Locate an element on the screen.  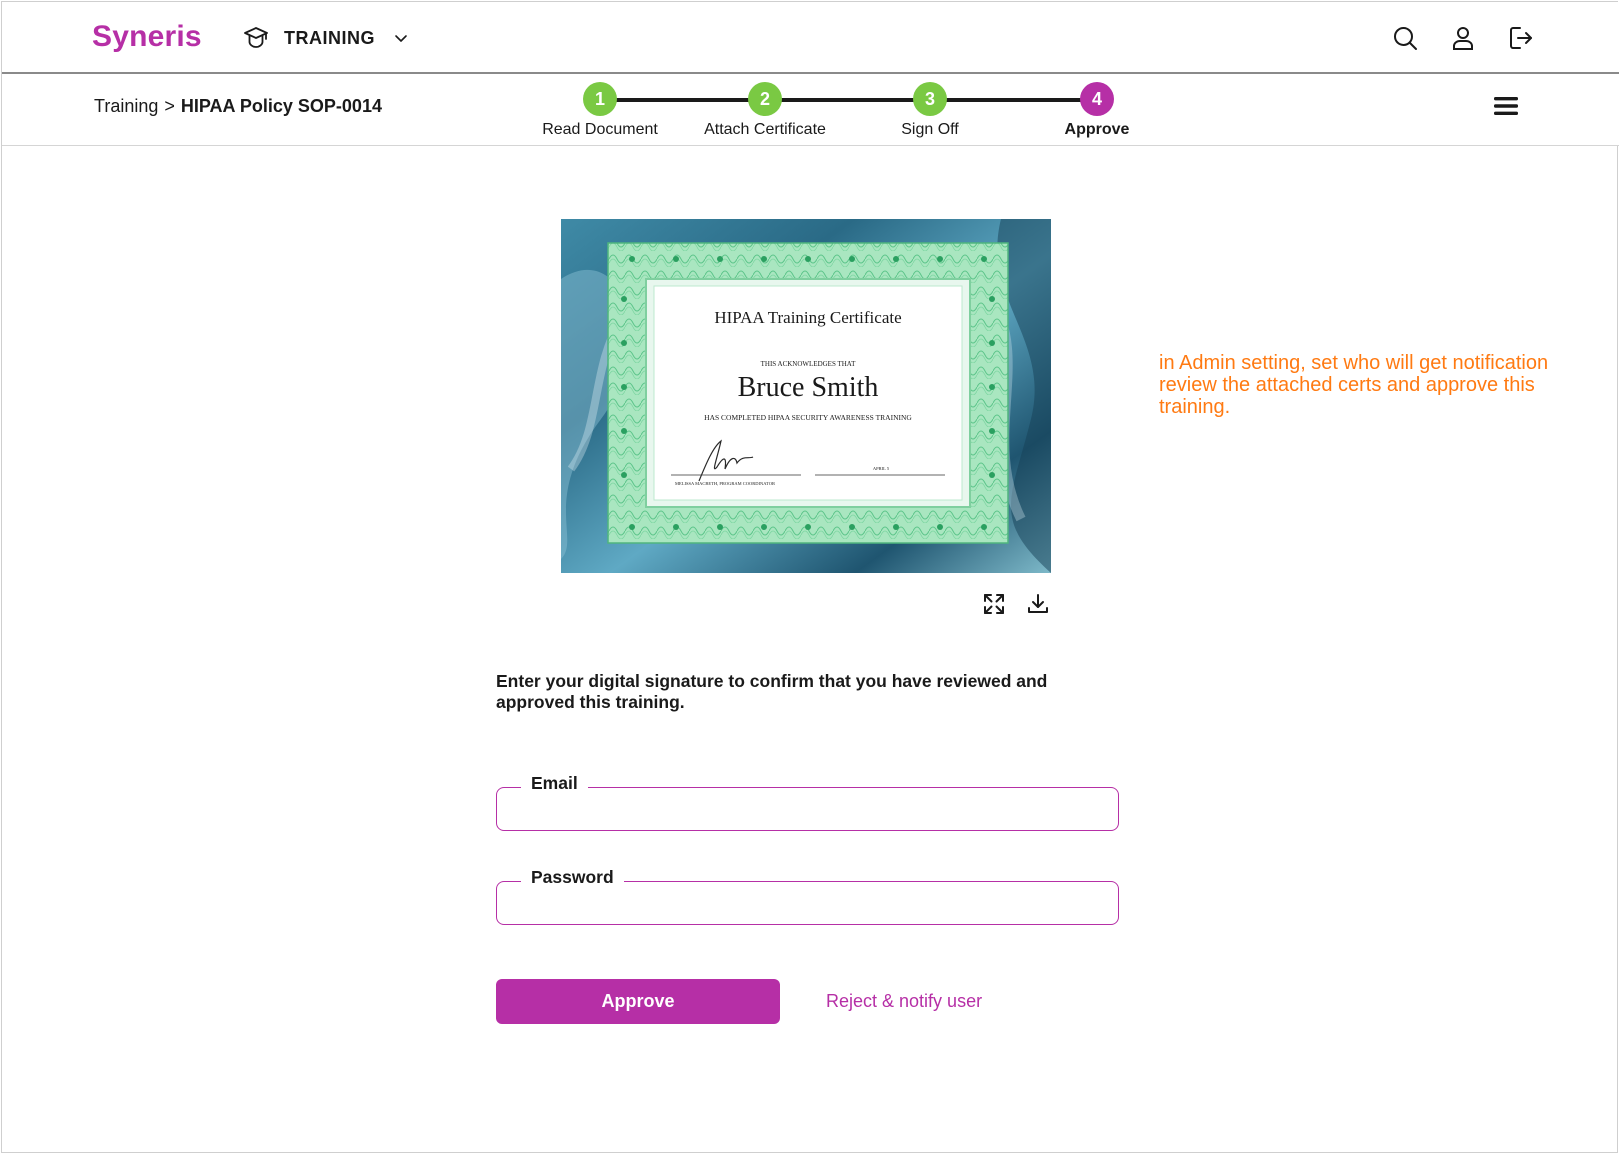
certificate-title: HIPAA Training Certificate is located at coordinates (807, 317).